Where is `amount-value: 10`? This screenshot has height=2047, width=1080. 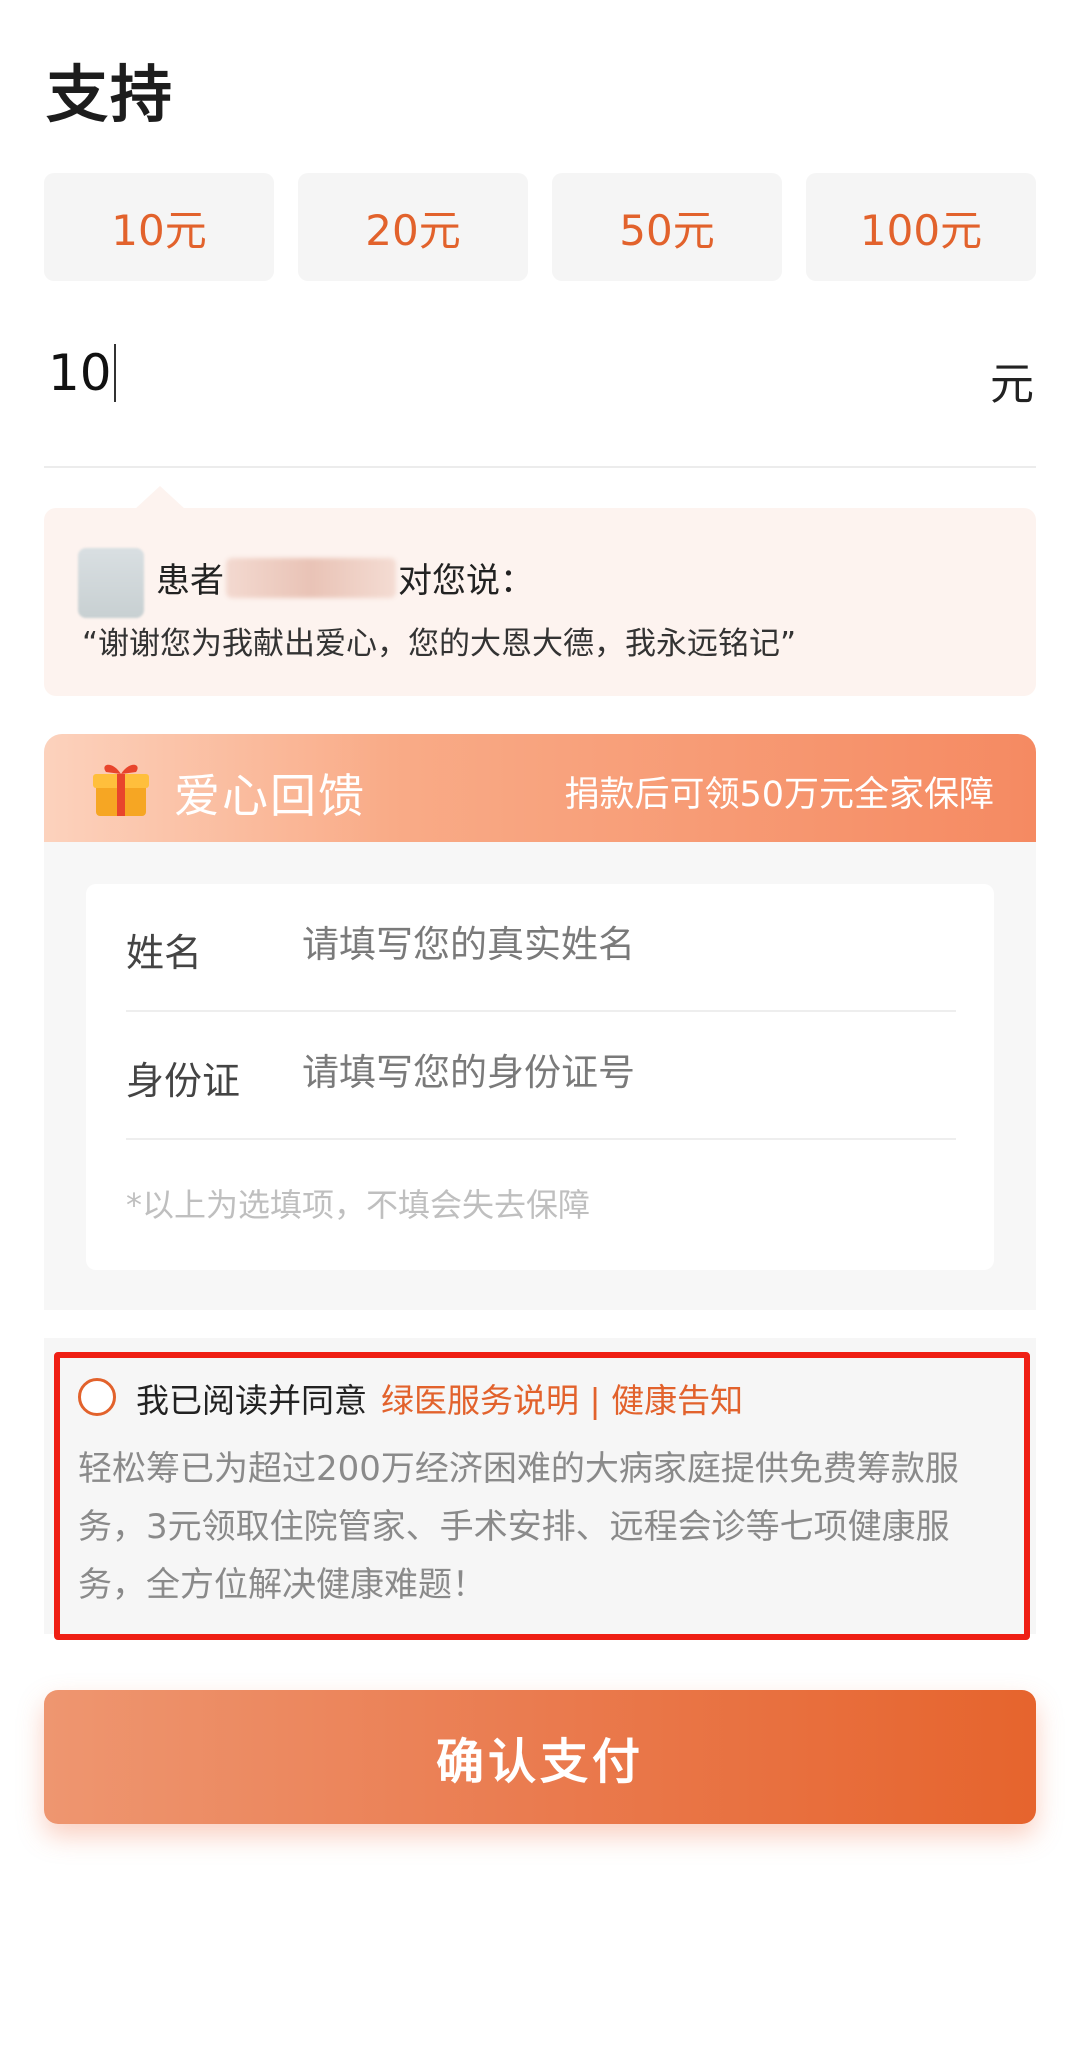 amount-value: 10 is located at coordinates (80, 373).